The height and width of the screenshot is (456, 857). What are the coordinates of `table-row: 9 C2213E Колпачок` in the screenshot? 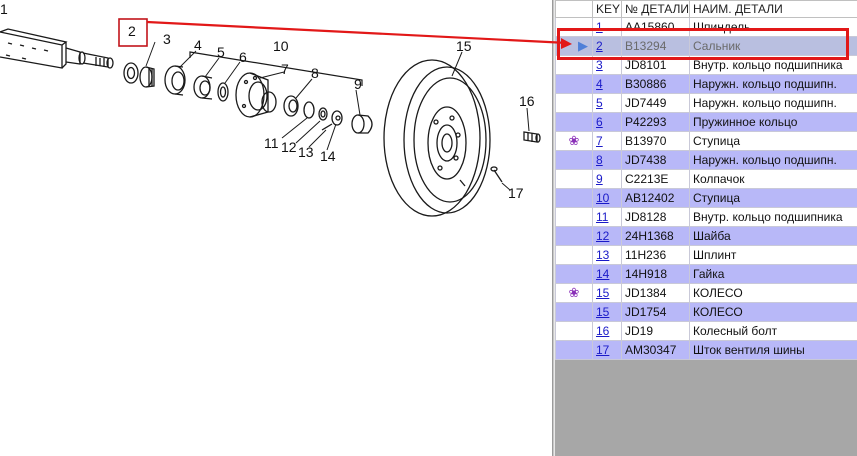 It's located at (706, 179).